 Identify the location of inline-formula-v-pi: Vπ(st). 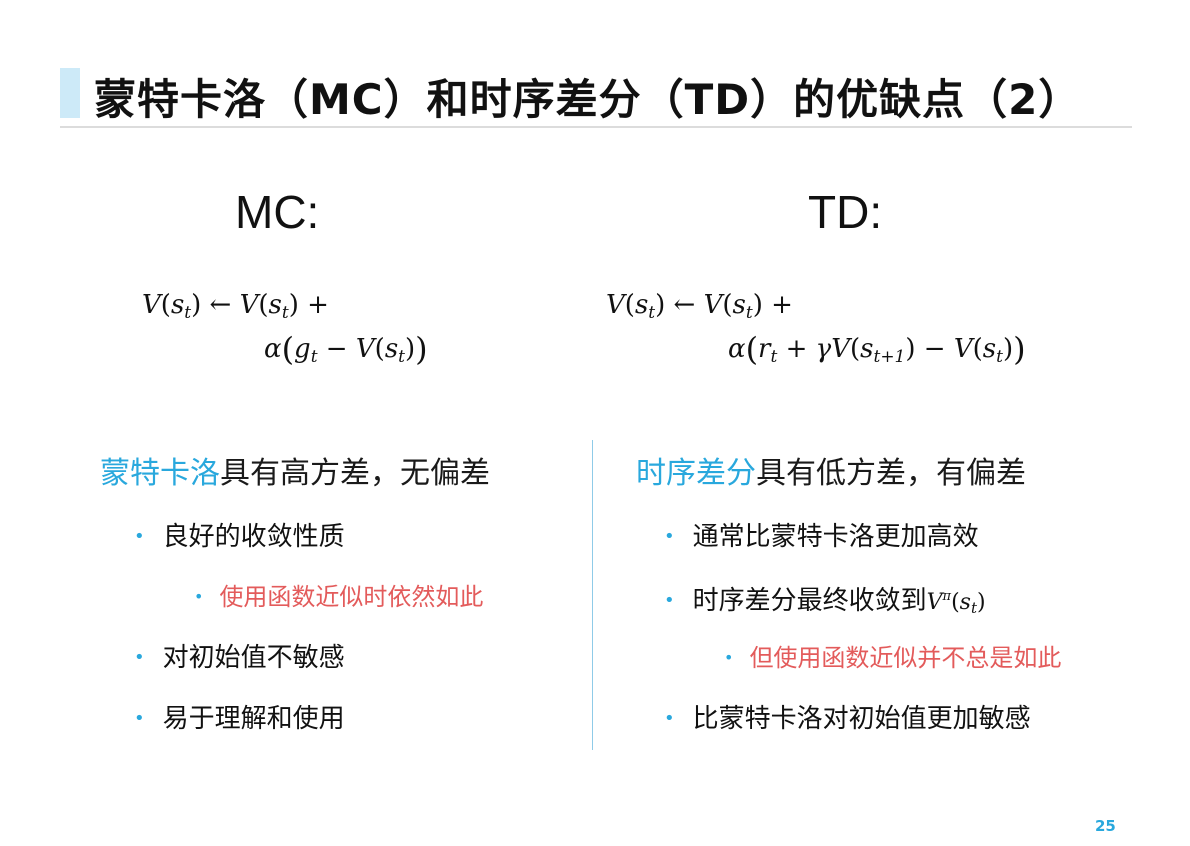
(956, 603).